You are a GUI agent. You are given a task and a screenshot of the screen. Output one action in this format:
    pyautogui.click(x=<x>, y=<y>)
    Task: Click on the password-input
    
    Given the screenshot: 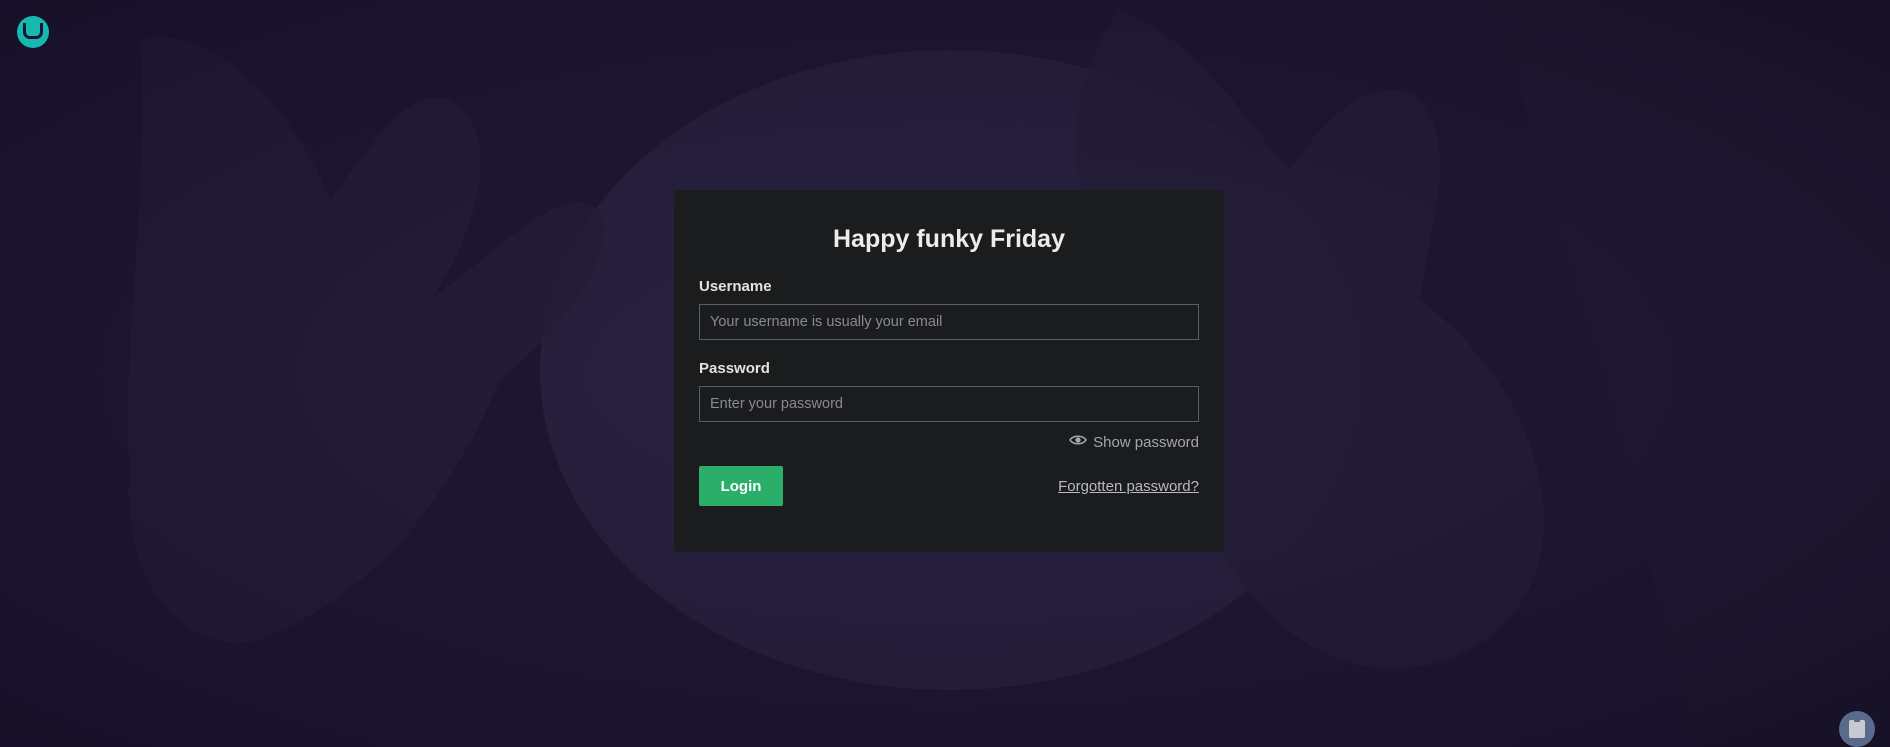 What is the action you would take?
    pyautogui.click(x=949, y=404)
    